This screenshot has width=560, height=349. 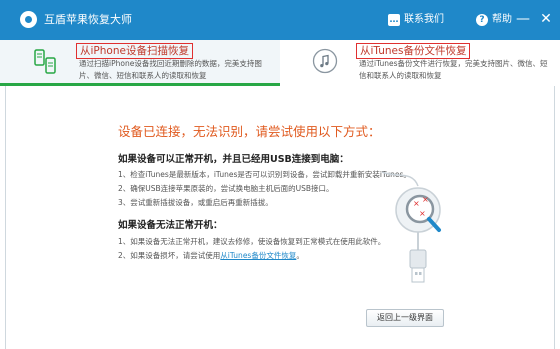 What do you see at coordinates (233, 159) in the screenshot?
I see `section-powered-on-title: 如果设备可以正常开机，并且已经用USB连接到电脑：` at bounding box center [233, 159].